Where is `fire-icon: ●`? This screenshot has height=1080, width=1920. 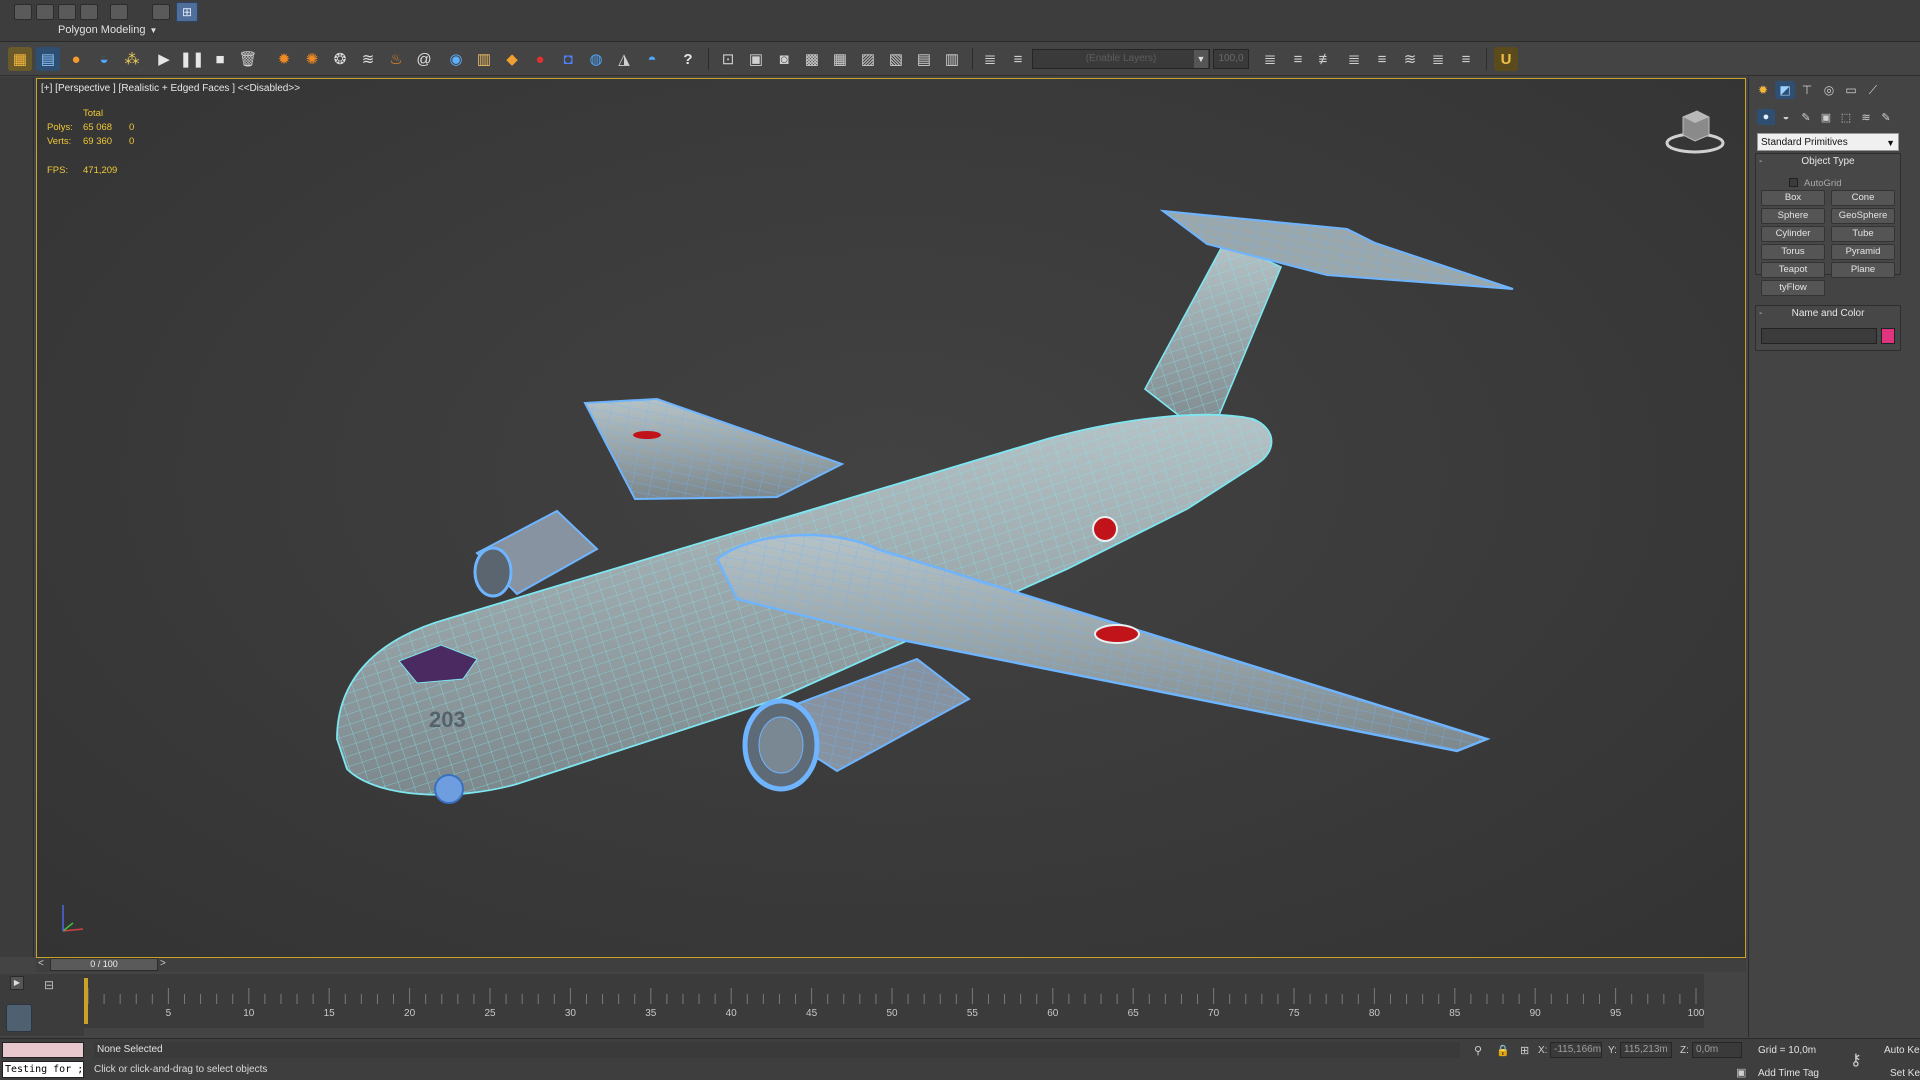 fire-icon: ● is located at coordinates (76, 59).